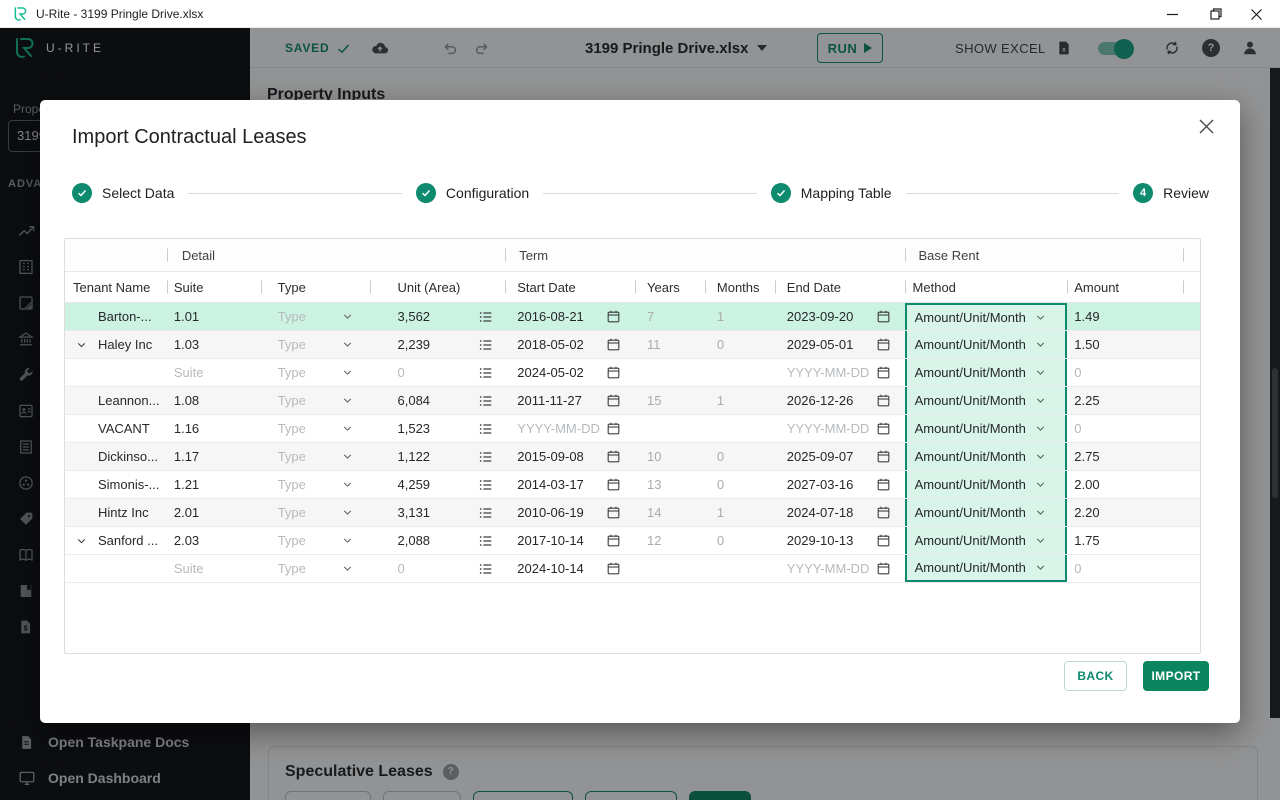 This screenshot has width=1280, height=800. Describe the element at coordinates (1133, 484) in the screenshot. I see `amount-input: 2.00` at that location.